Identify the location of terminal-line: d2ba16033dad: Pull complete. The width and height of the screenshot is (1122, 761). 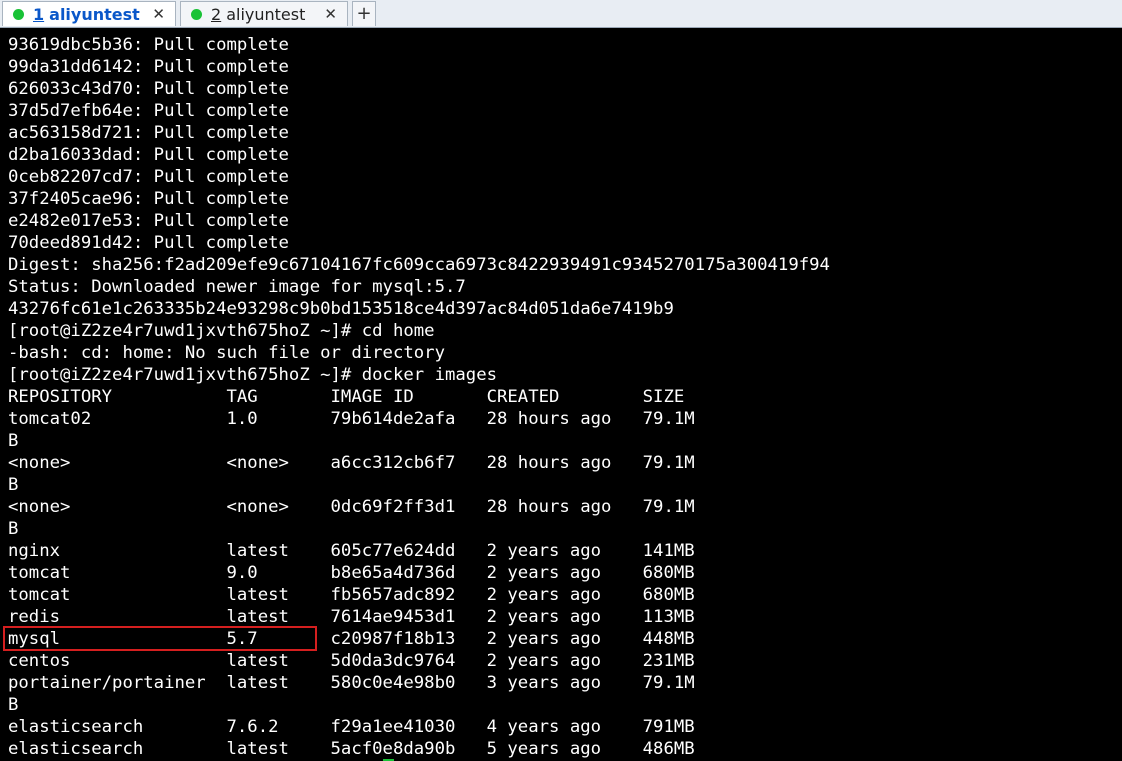
(148, 155).